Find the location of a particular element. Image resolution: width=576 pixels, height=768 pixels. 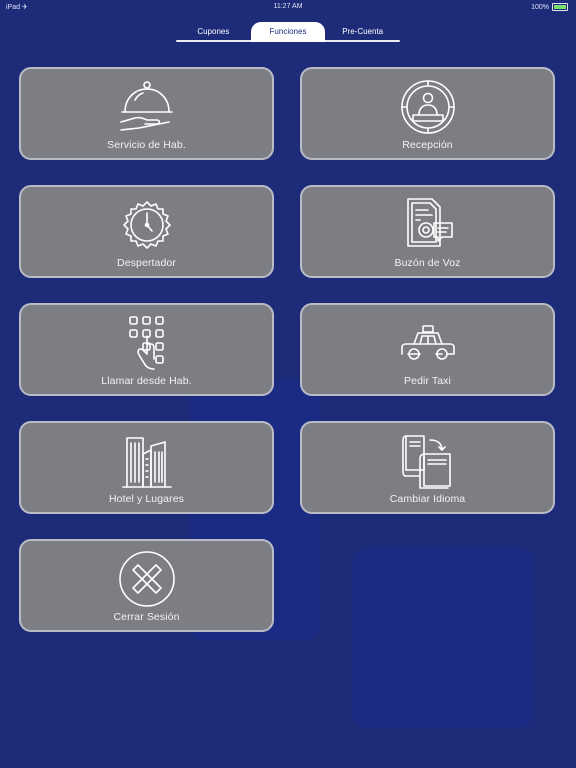

change-language-button: Cambiar Idioma is located at coordinates (427, 467).